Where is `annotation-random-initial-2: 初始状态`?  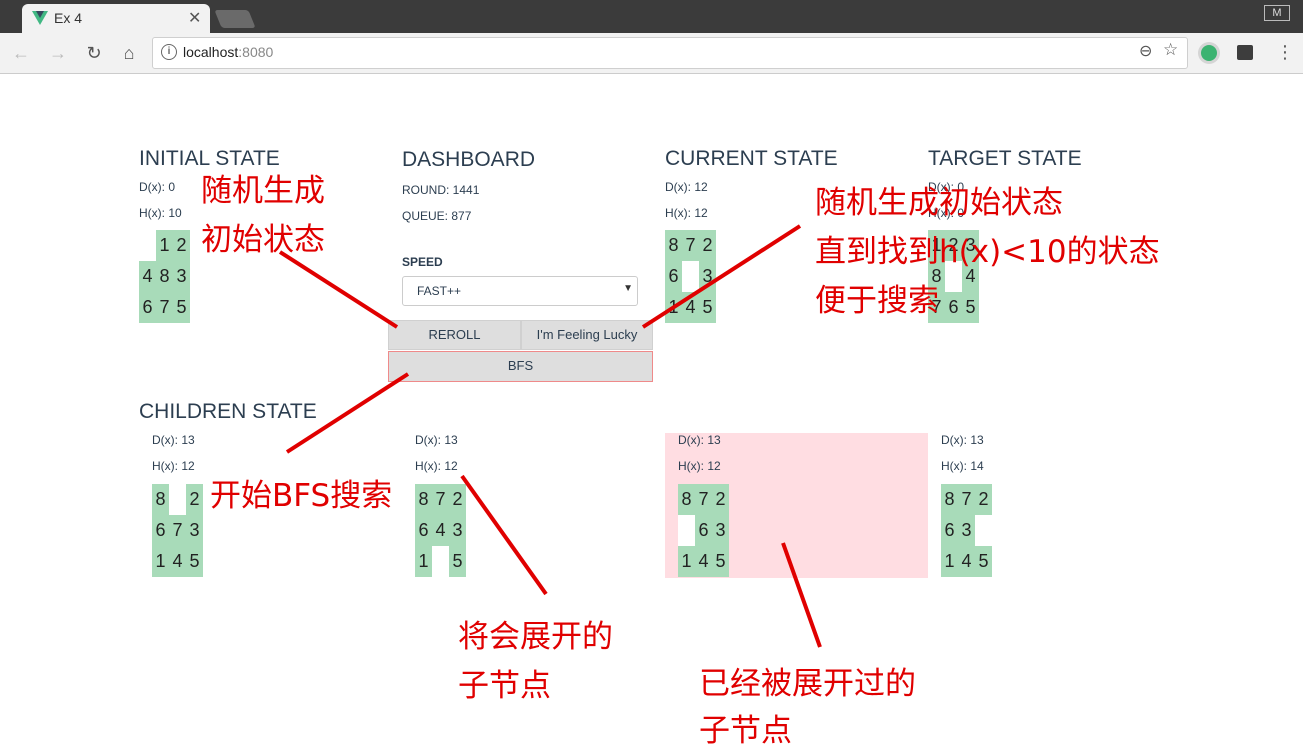
annotation-random-initial-2: 初始状态 is located at coordinates (263, 240).